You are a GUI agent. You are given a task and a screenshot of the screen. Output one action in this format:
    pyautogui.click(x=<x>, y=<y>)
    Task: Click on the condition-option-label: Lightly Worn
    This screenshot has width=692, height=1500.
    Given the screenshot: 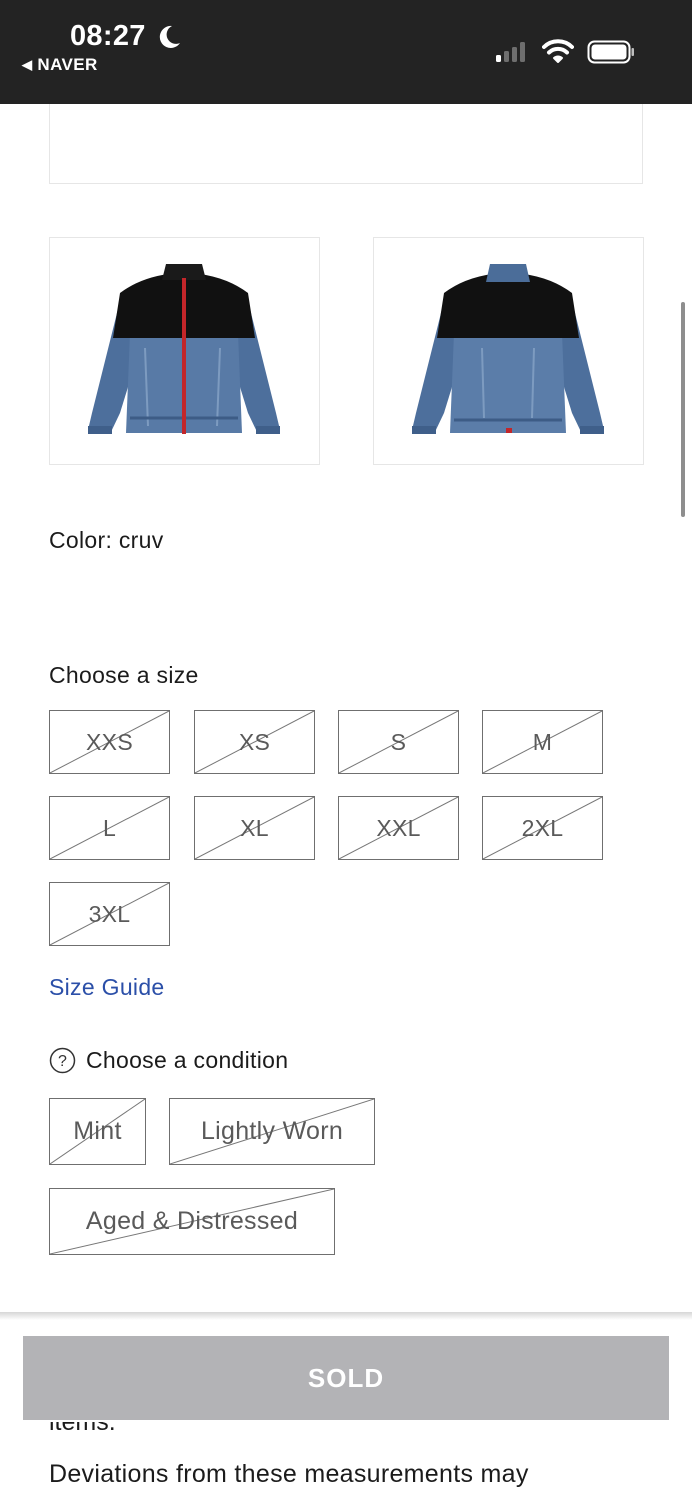 What is the action you would take?
    pyautogui.click(x=272, y=1131)
    